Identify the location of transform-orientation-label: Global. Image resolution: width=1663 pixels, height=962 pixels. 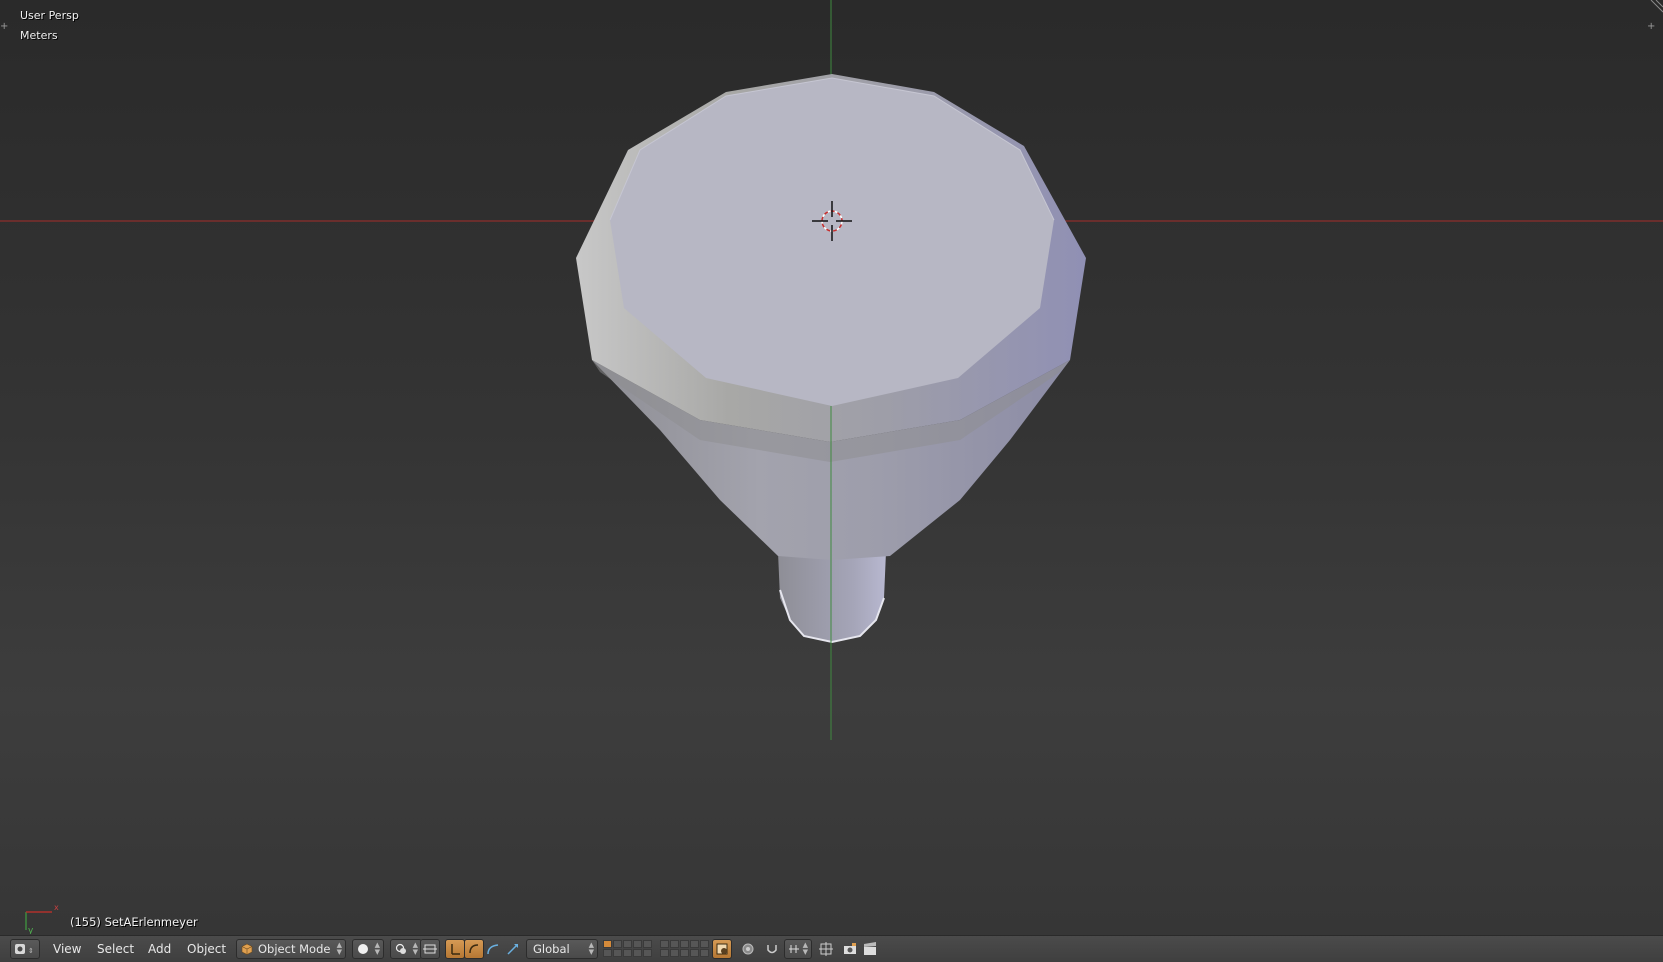
(551, 949).